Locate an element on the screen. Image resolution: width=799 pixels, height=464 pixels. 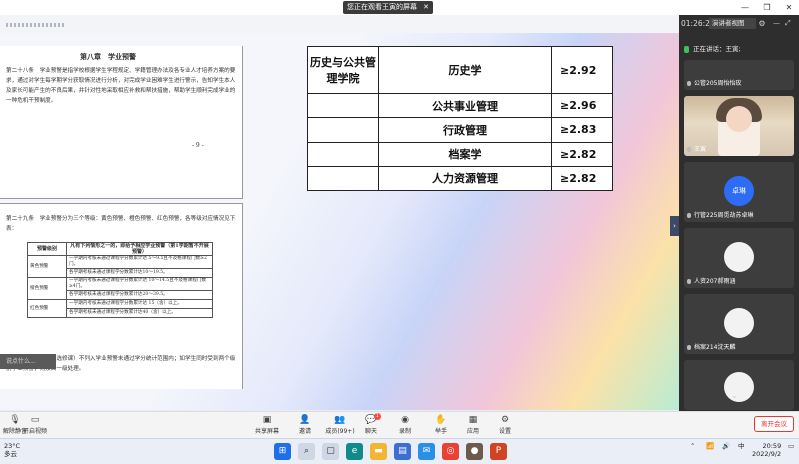
close-icon: ✕ is located at coordinates (426, 7).